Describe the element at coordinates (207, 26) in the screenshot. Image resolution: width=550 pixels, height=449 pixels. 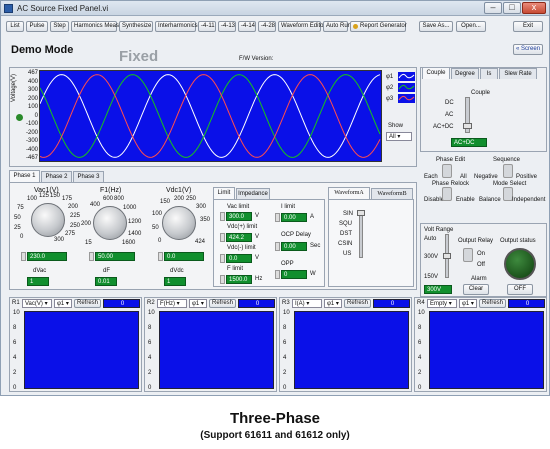
I see `btn-4-11: -4-11` at that location.